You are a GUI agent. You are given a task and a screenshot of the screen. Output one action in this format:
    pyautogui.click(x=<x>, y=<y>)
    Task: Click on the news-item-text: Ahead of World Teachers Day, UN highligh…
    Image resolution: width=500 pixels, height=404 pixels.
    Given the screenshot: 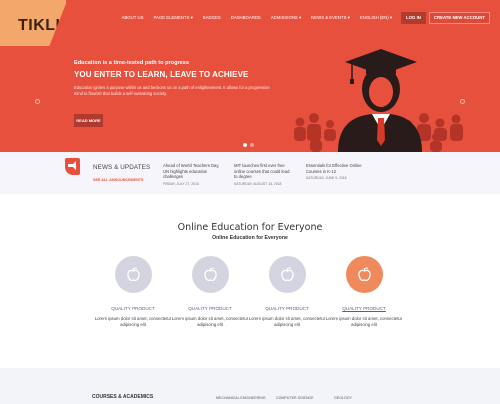 What is the action you would take?
    pyautogui.click(x=192, y=171)
    